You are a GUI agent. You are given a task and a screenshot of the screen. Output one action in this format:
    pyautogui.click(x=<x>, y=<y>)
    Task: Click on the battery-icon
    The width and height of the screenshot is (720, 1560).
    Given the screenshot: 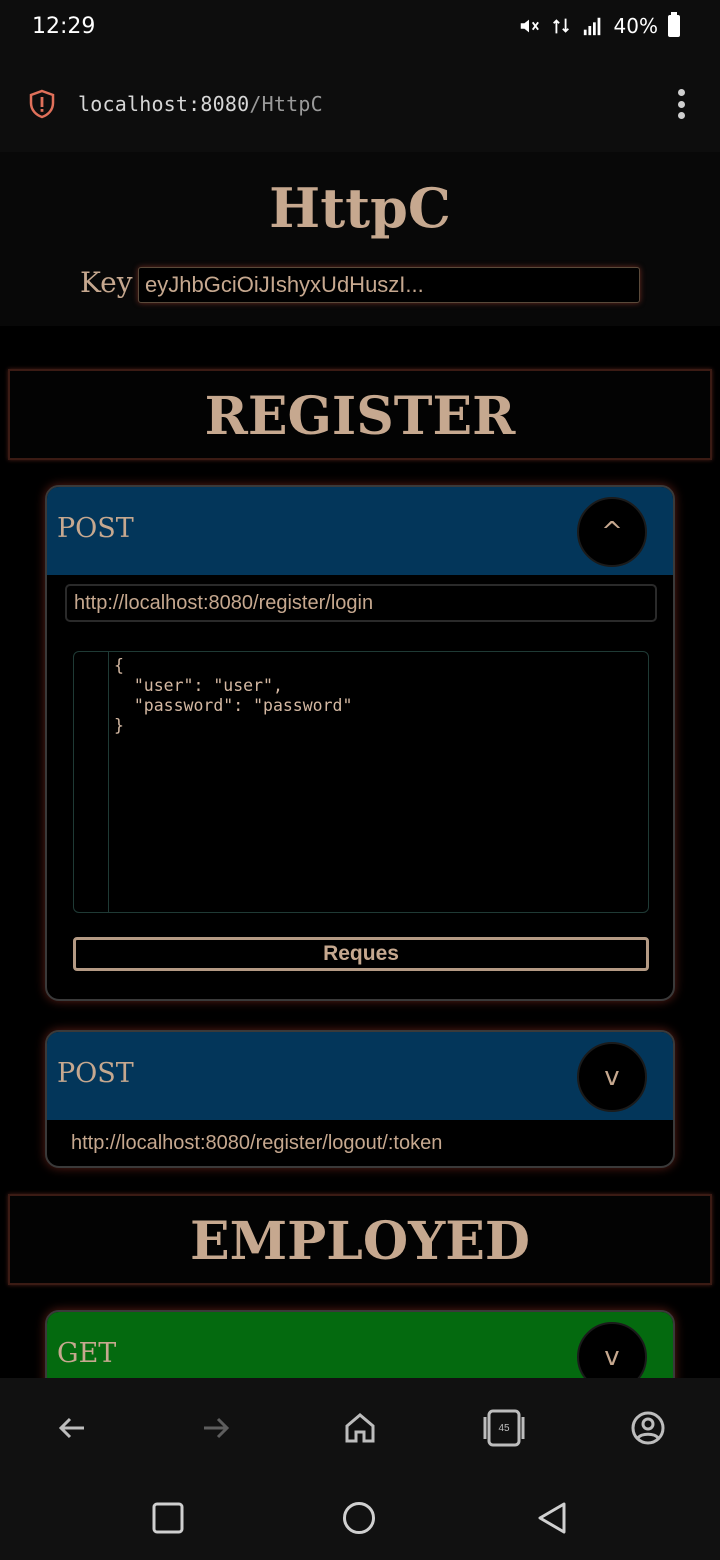 What is the action you would take?
    pyautogui.click(x=674, y=24)
    